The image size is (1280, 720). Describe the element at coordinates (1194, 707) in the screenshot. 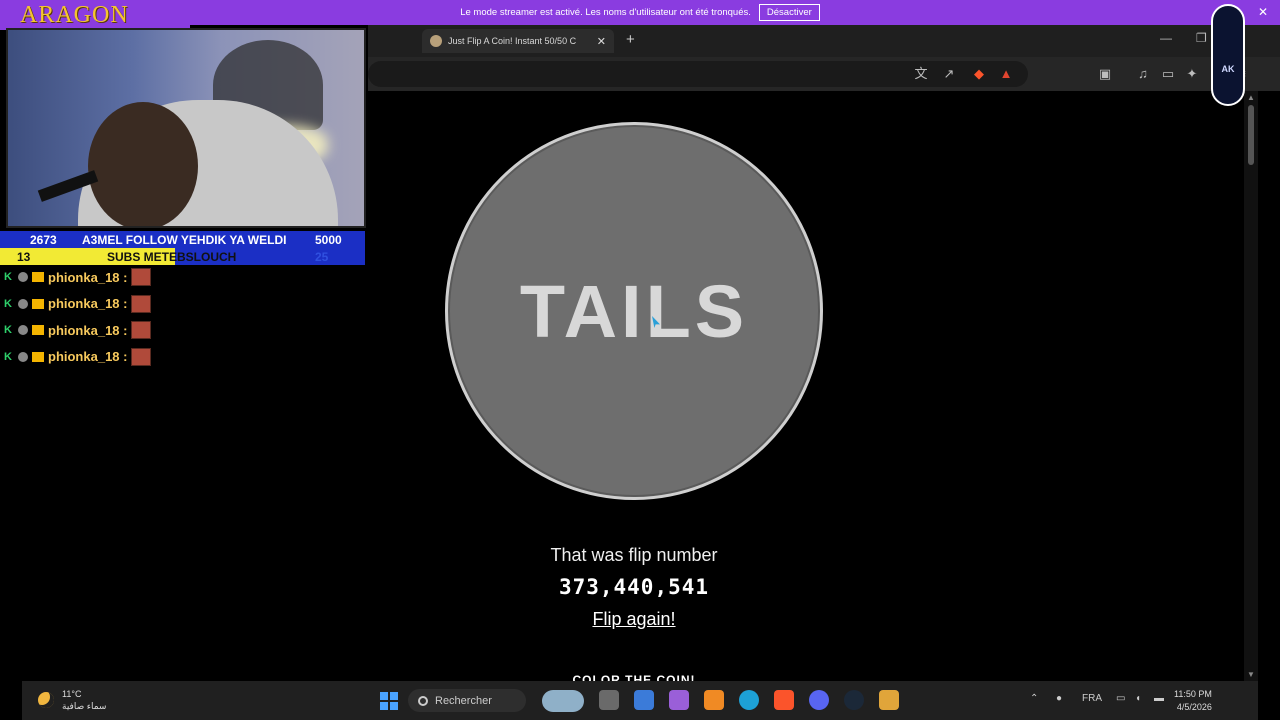

I see `date: 4/5/2026` at that location.